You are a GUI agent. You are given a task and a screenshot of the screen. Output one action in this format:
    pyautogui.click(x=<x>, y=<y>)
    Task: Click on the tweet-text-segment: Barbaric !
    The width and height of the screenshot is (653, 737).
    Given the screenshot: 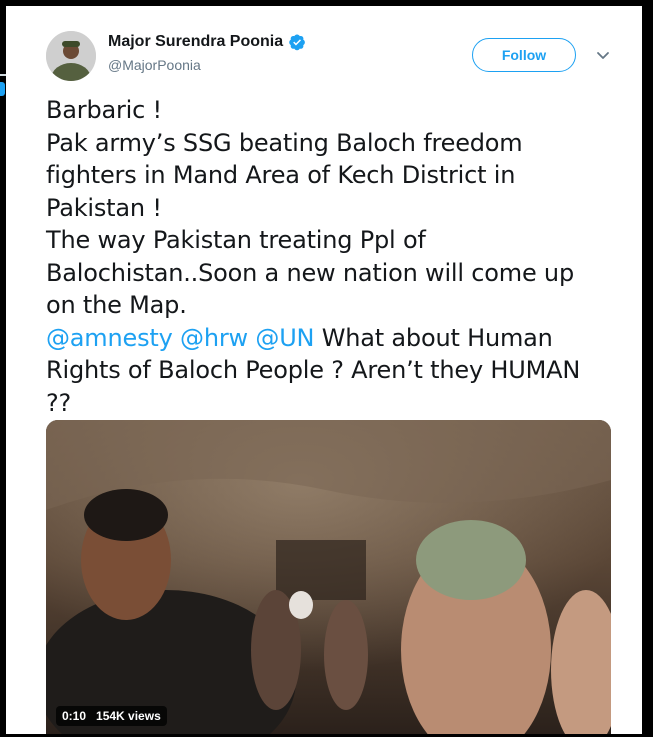 What is the action you would take?
    pyautogui.click(x=104, y=110)
    